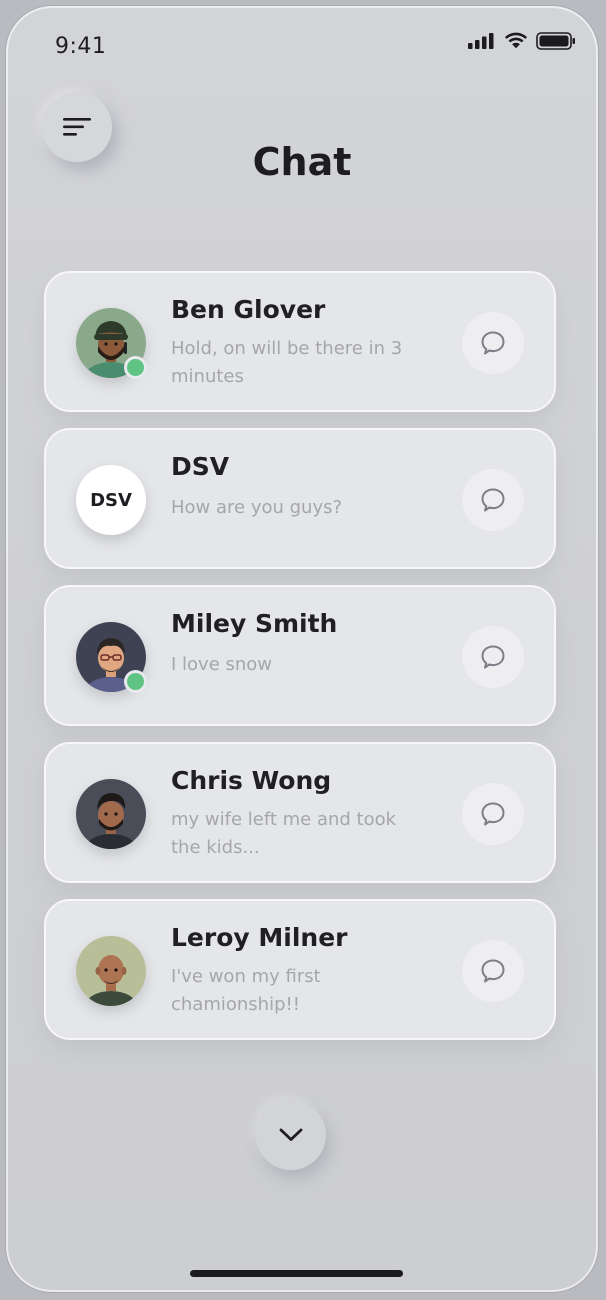 The image size is (606, 1300). I want to click on avatar: DSV, so click(111, 500).